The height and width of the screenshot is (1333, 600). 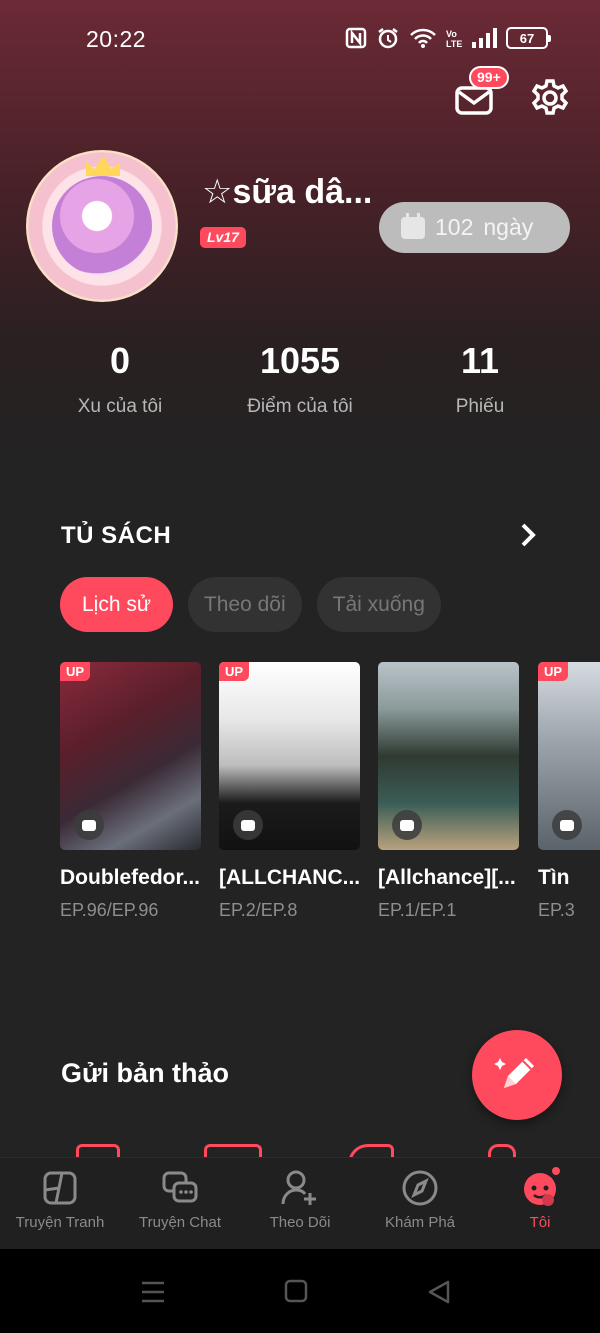 What do you see at coordinates (541, 1186) in the screenshot?
I see `profile-icon` at bounding box center [541, 1186].